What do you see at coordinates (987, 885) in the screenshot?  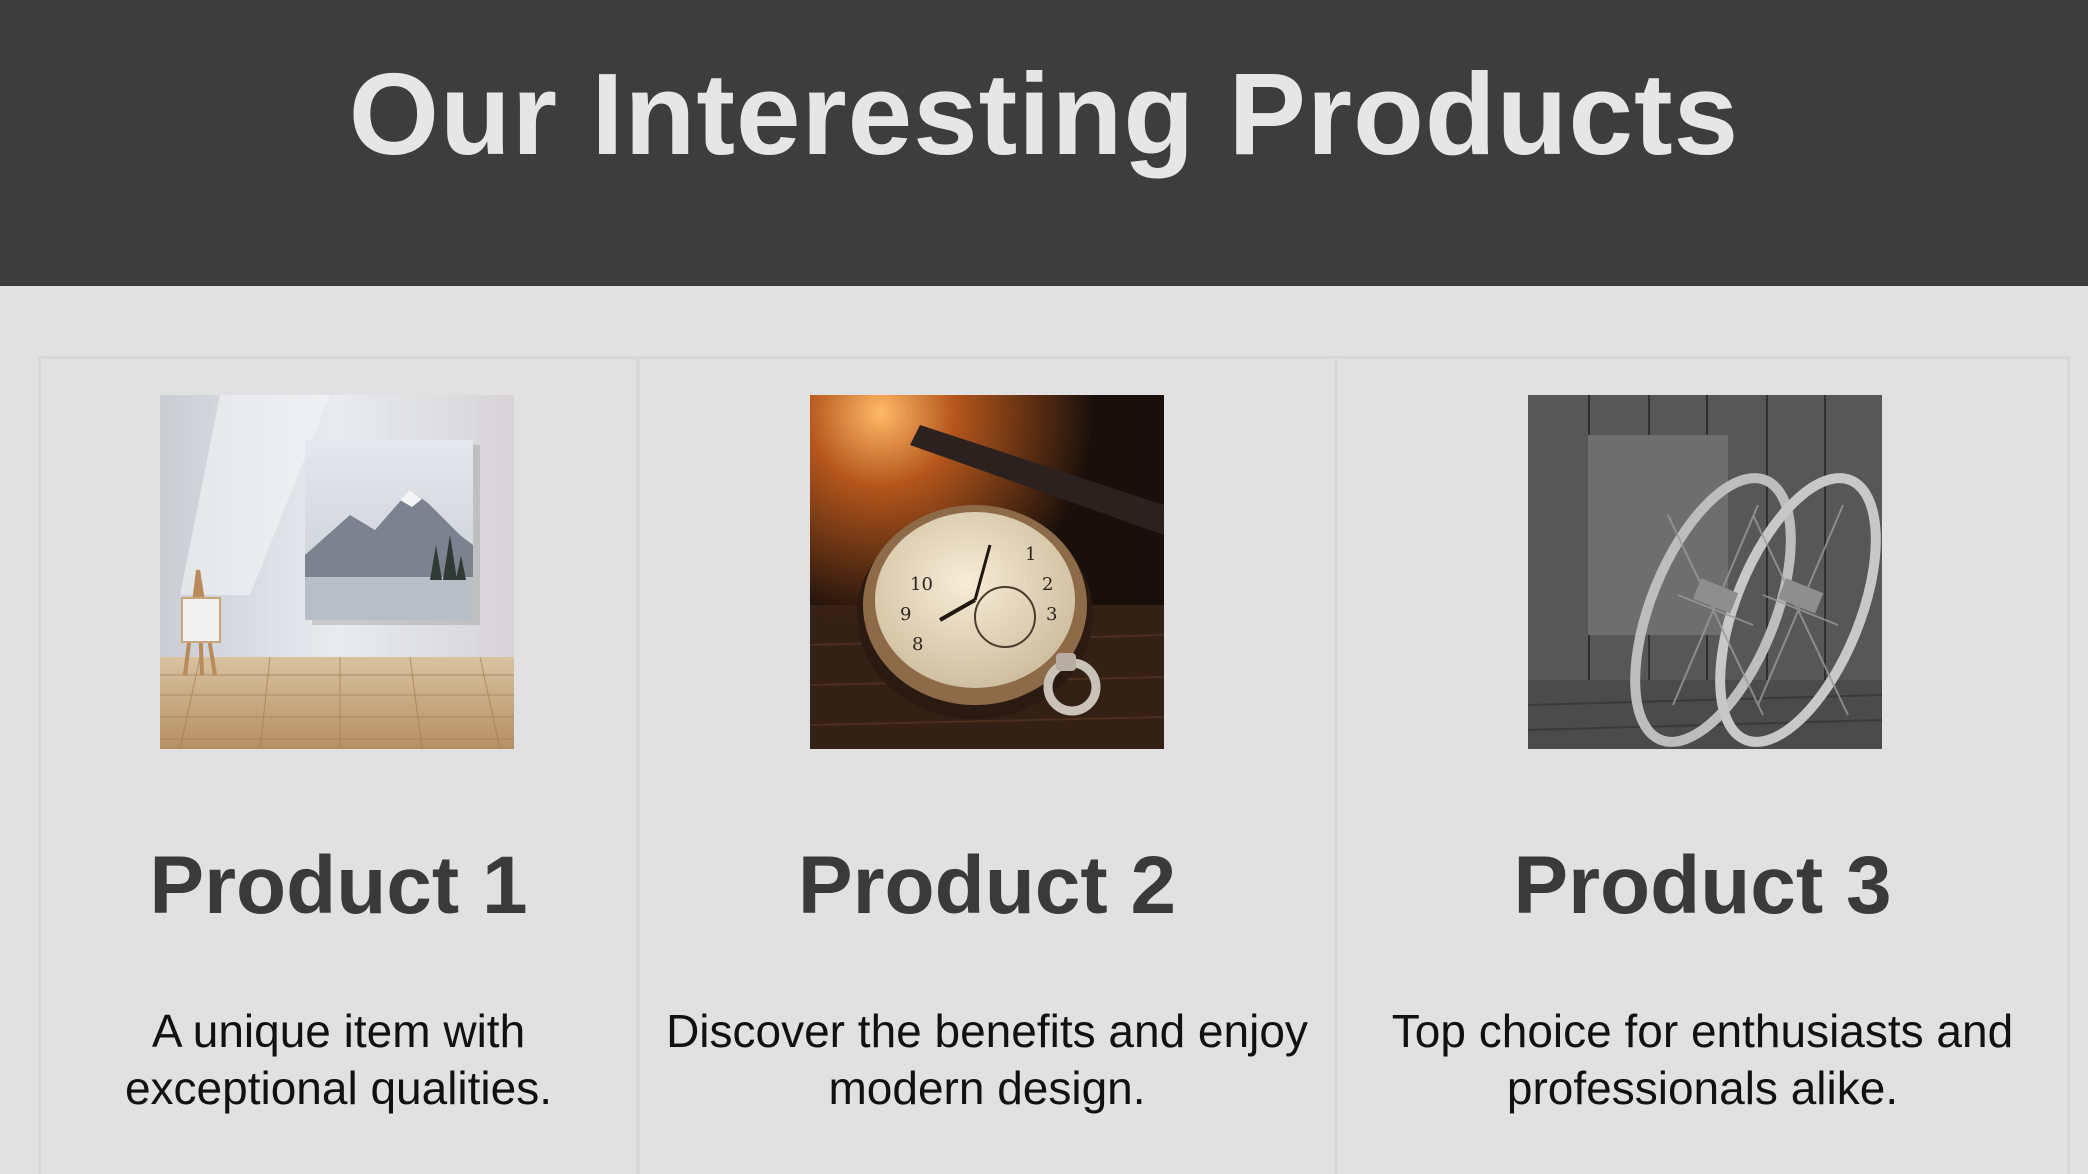 I see `product-title: Product 2` at bounding box center [987, 885].